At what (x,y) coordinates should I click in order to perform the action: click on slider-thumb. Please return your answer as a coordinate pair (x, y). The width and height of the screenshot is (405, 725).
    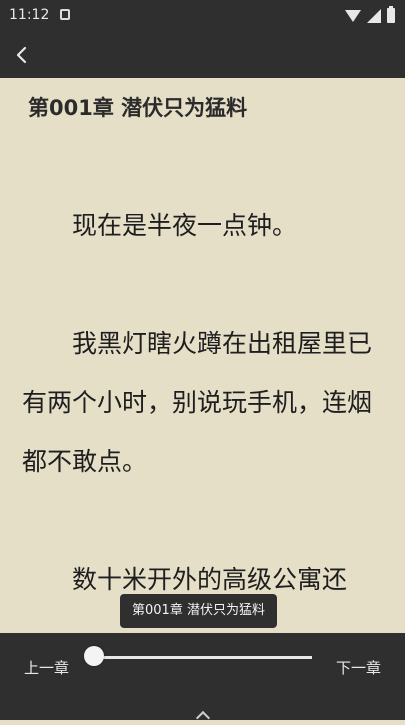
    Looking at the image, I should click on (94, 656).